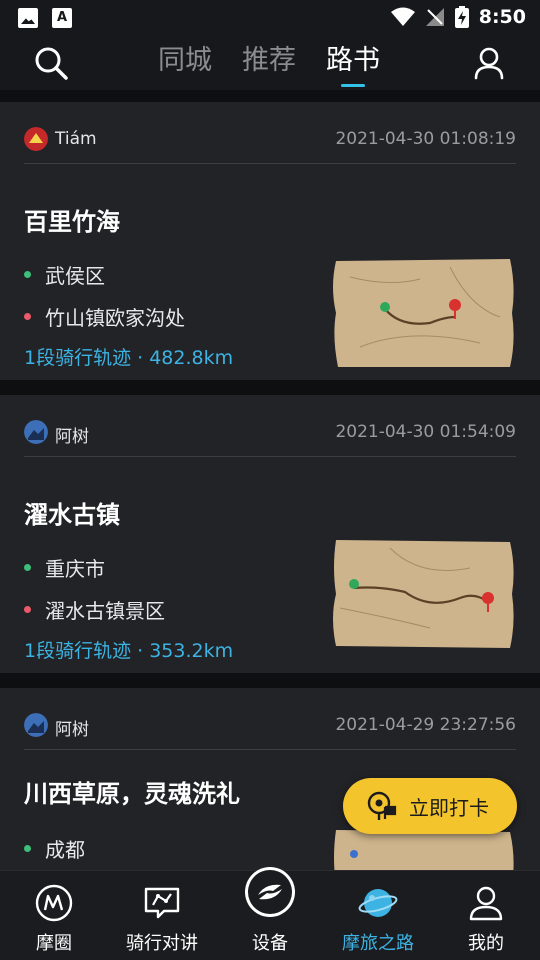 This screenshot has height=960, width=540. Describe the element at coordinates (104, 316) in the screenshot. I see `end-location: 竹山镇欧家沟处` at that location.